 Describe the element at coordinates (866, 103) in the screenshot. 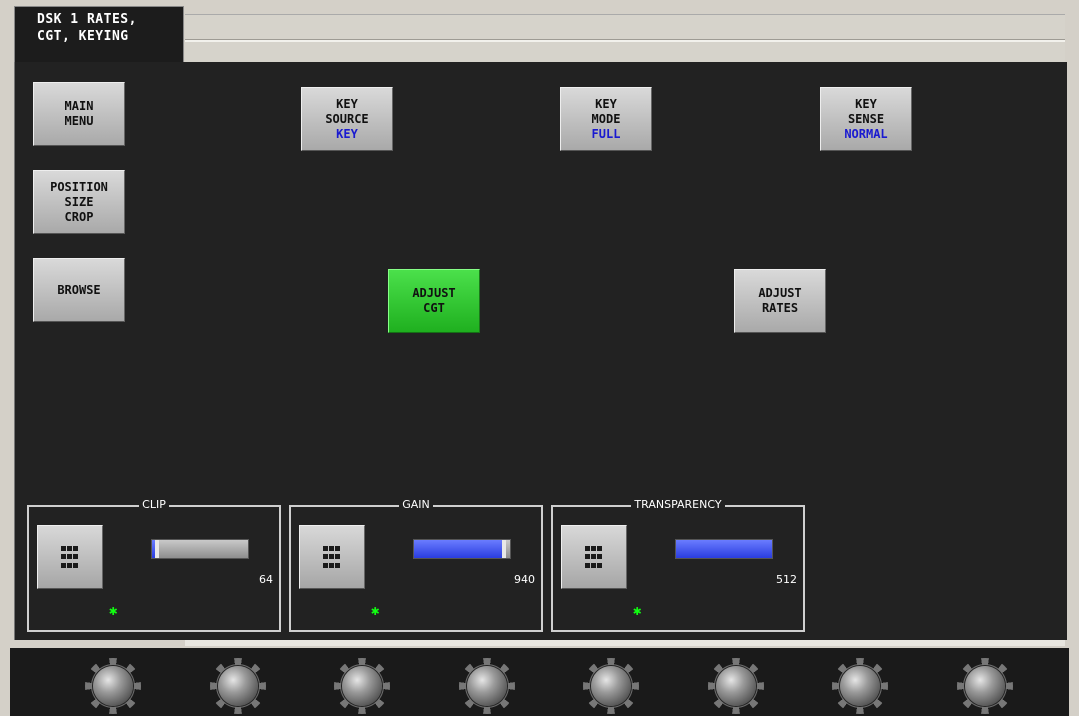

I see `key-sense-label-1: KEY` at that location.